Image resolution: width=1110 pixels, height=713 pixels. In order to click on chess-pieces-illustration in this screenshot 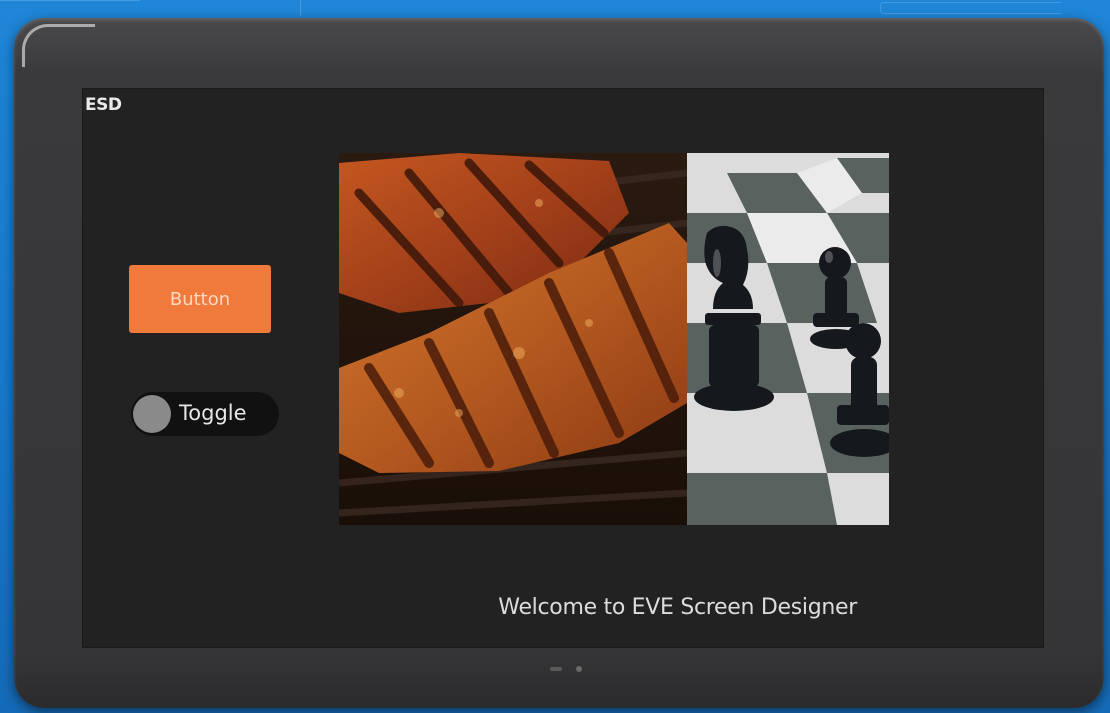, I will do `click(788, 339)`.